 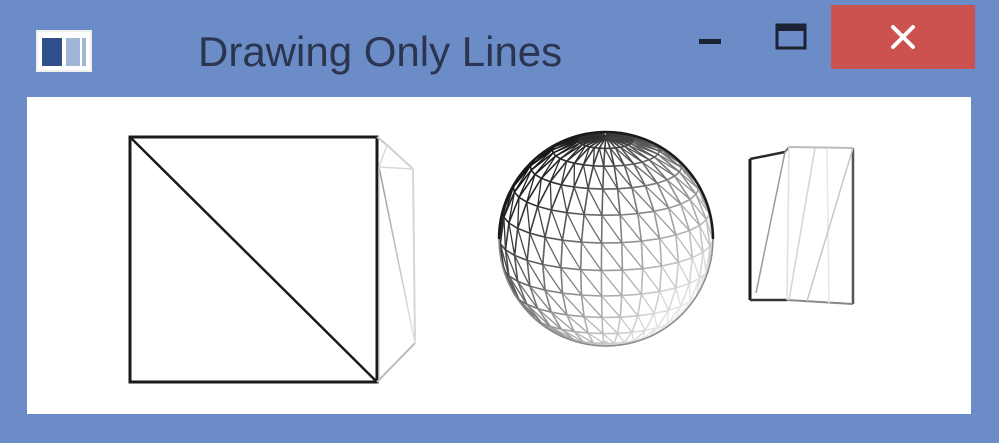 I want to click on sphere-outline-bottom, so click(x=606, y=292).